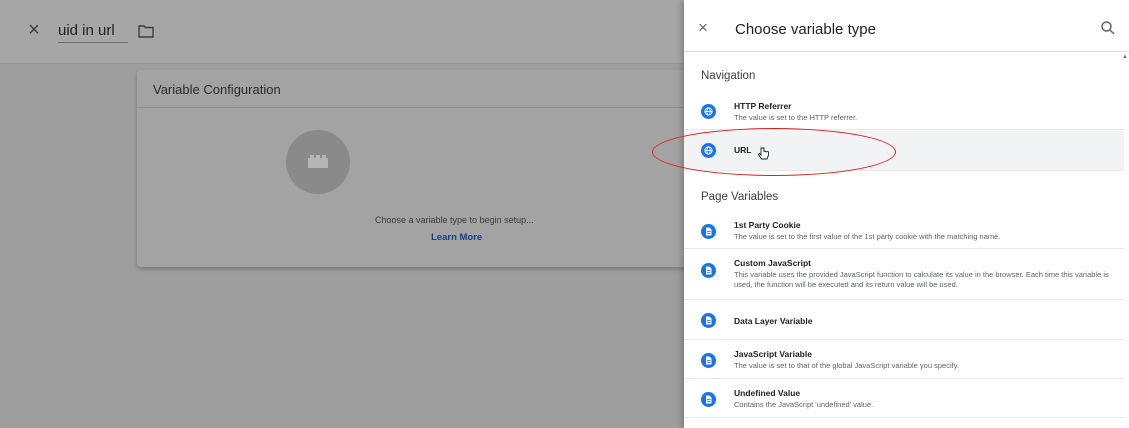  Describe the element at coordinates (217, 89) in the screenshot. I see `card-title: Variable Configuration` at that location.